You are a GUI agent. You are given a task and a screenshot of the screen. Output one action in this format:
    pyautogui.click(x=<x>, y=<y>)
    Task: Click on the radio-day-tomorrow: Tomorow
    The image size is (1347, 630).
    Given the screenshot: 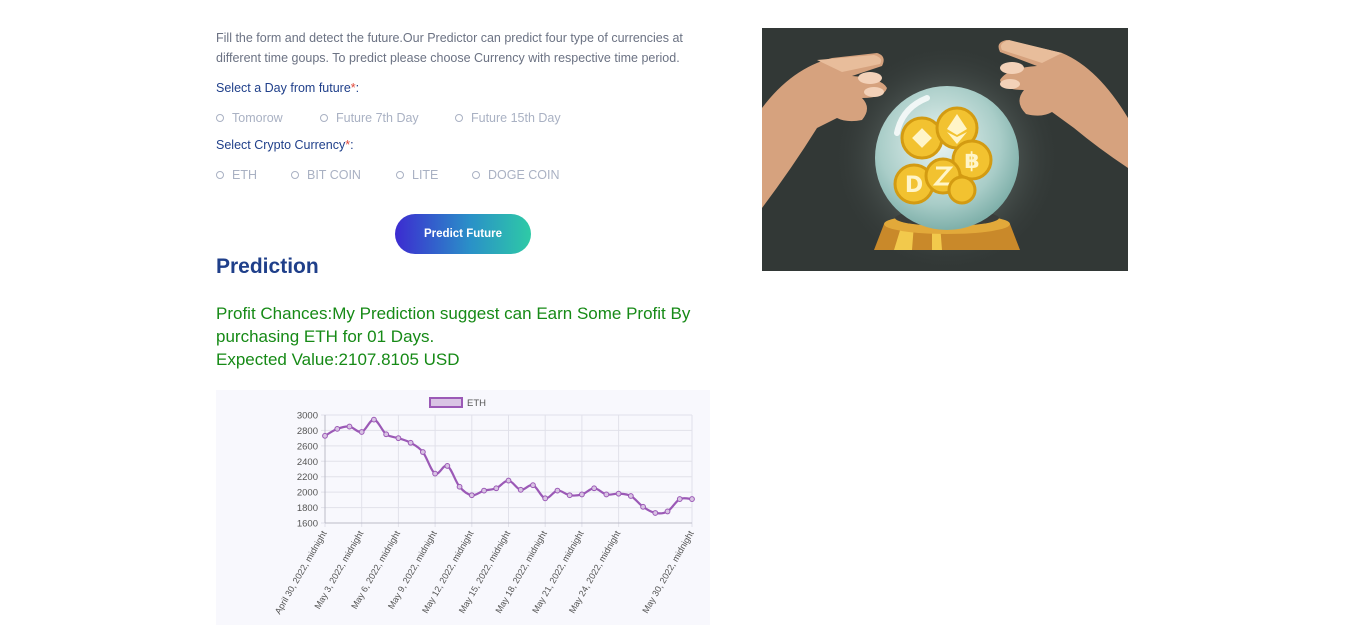 What is the action you would take?
    pyautogui.click(x=249, y=118)
    